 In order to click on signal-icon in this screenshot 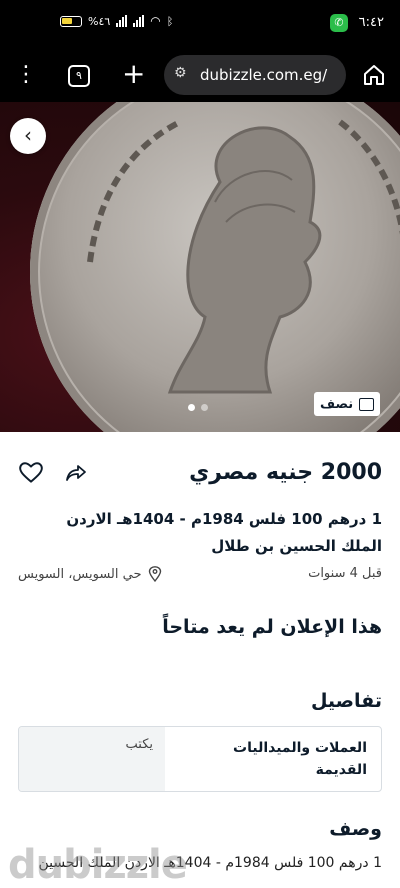, I will do `click(122, 21)`.